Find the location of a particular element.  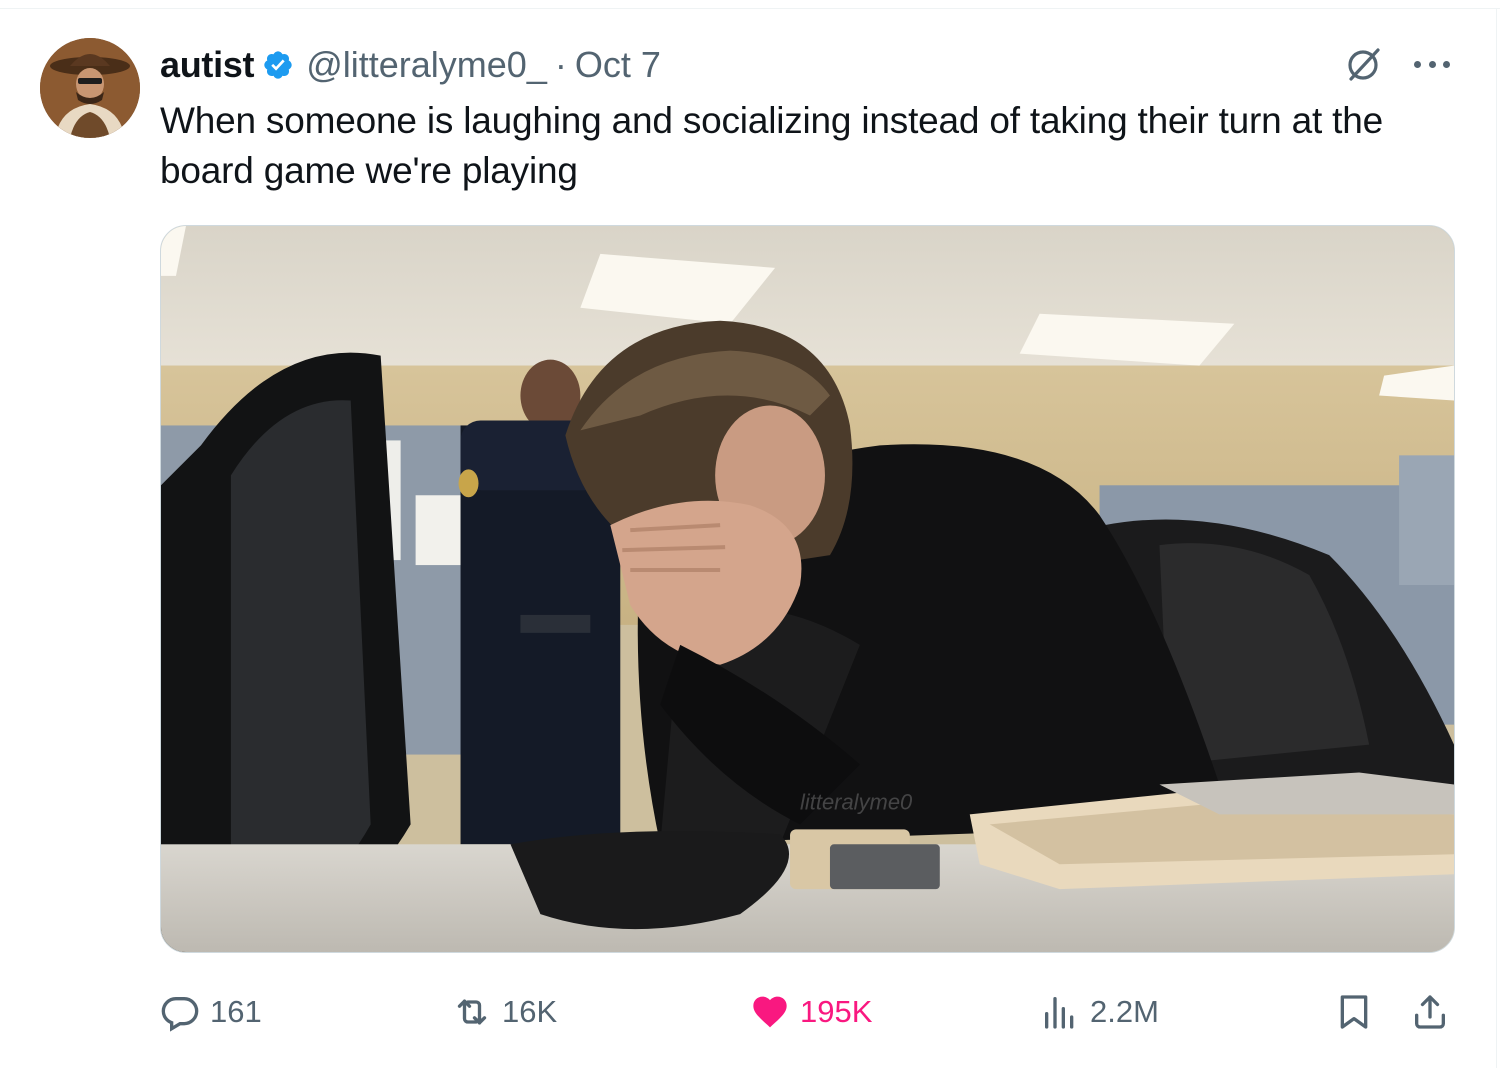

share-icon is located at coordinates (1430, 1012).